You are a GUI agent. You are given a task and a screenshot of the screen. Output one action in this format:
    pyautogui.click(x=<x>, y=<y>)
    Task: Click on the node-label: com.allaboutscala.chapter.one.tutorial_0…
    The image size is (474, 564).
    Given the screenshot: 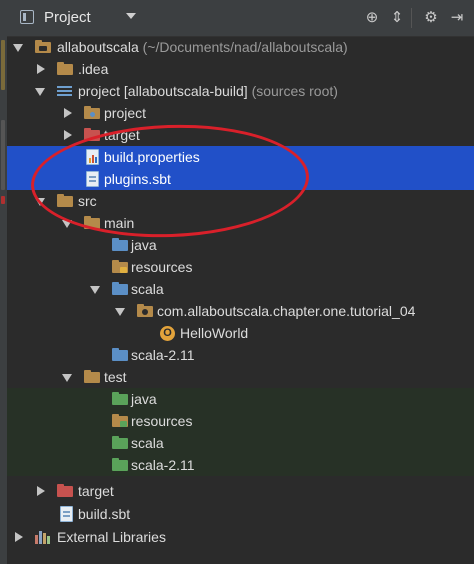 What is the action you would take?
    pyautogui.click(x=286, y=311)
    